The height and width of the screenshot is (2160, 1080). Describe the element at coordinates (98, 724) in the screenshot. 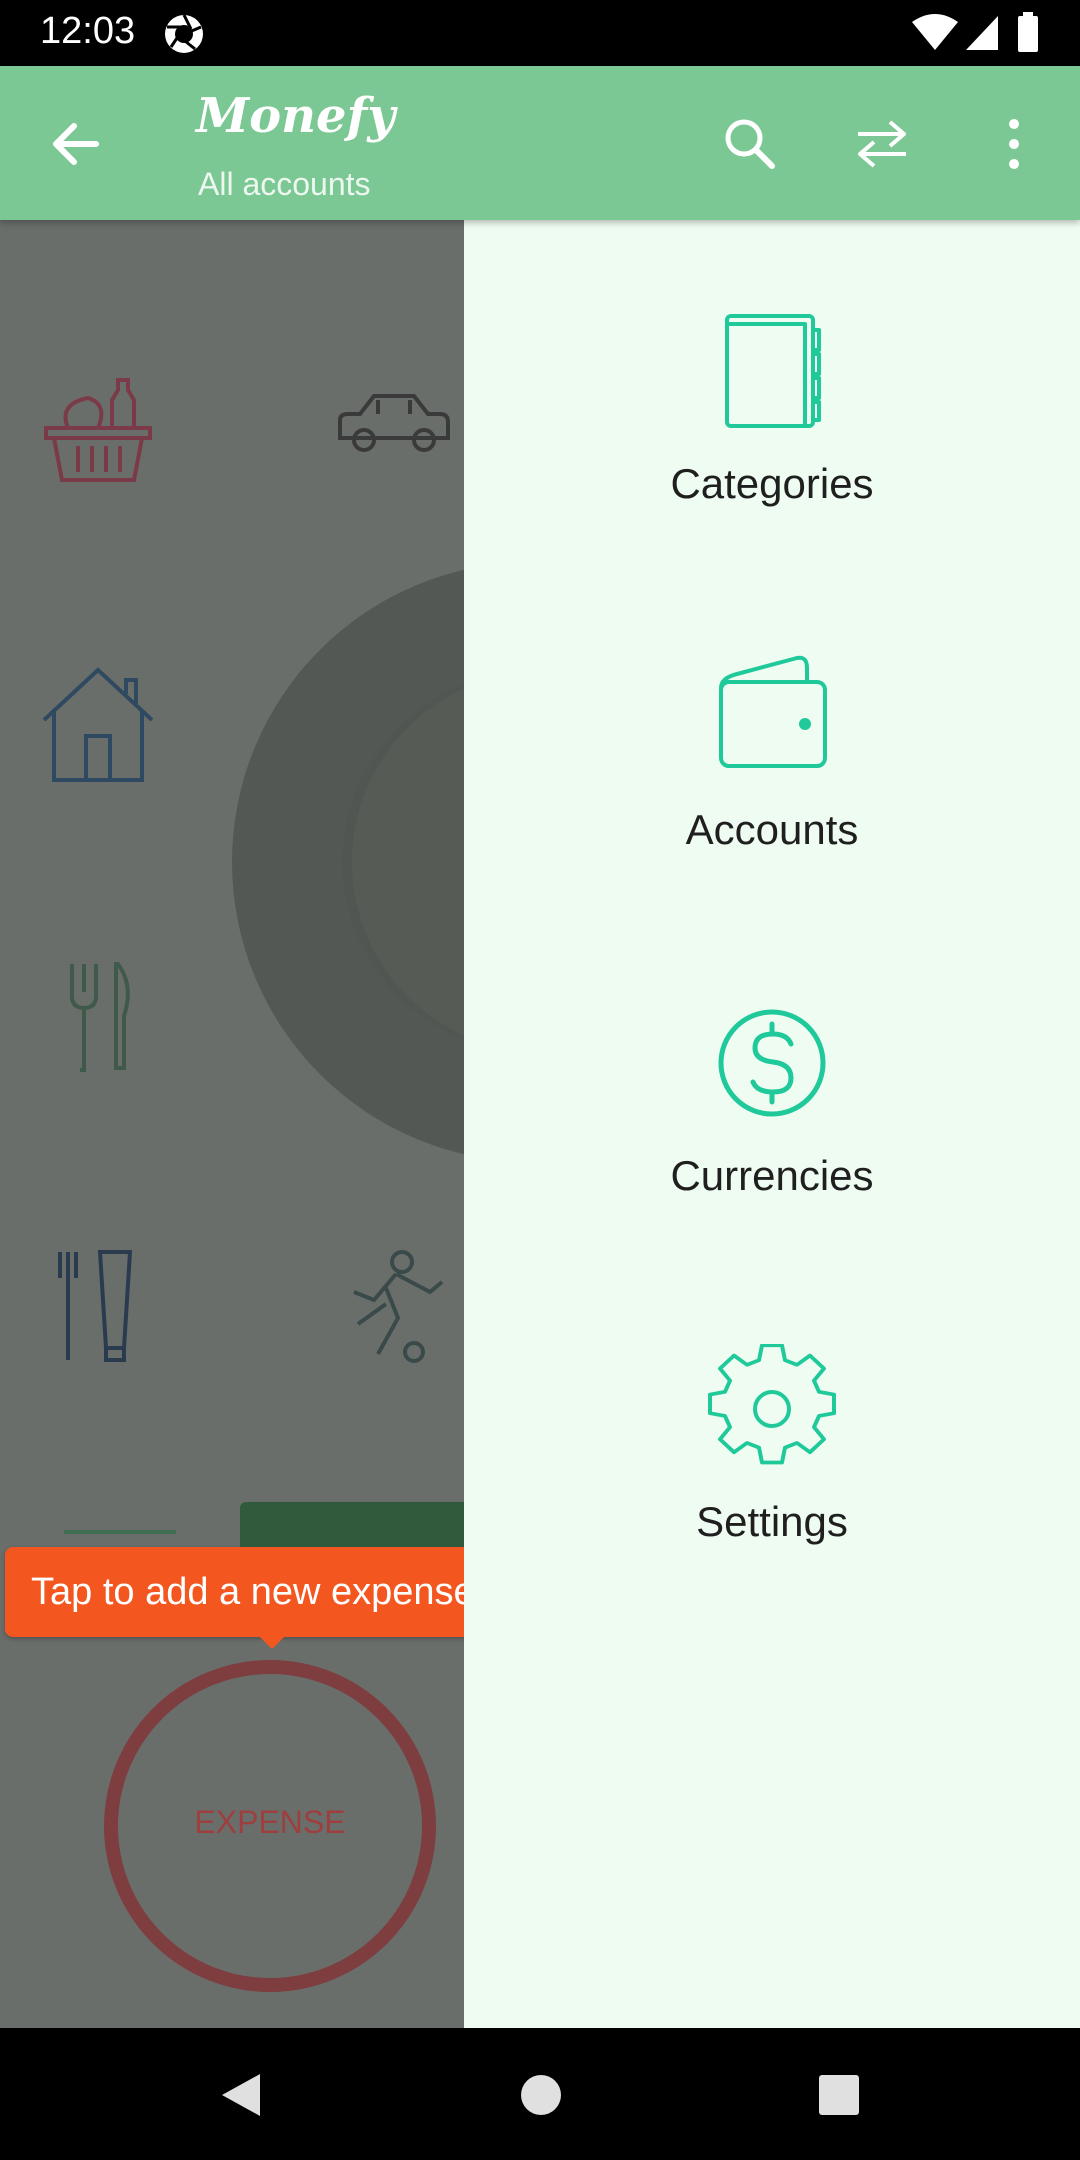

I see `house-icon` at that location.